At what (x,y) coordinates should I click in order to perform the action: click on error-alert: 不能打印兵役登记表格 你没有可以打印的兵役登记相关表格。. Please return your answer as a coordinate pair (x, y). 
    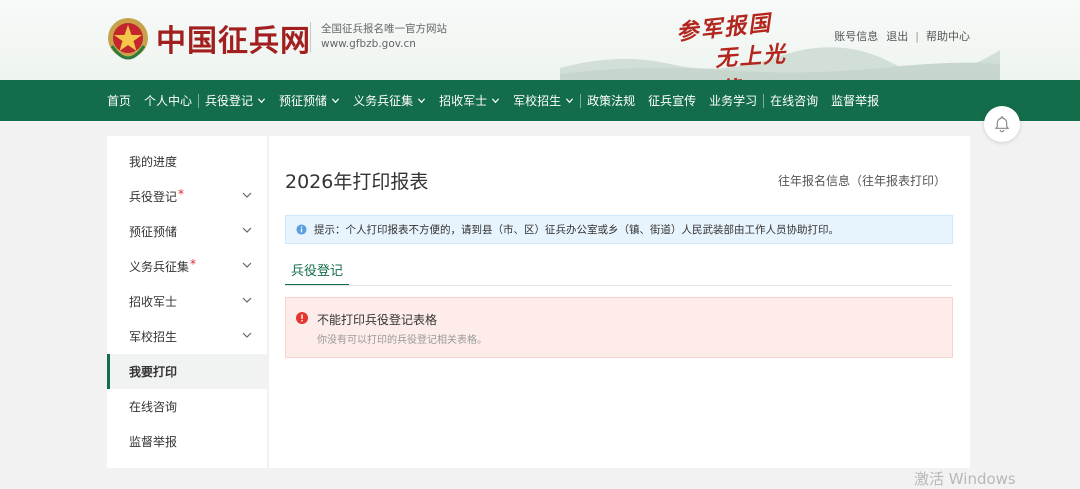
    Looking at the image, I should click on (619, 327).